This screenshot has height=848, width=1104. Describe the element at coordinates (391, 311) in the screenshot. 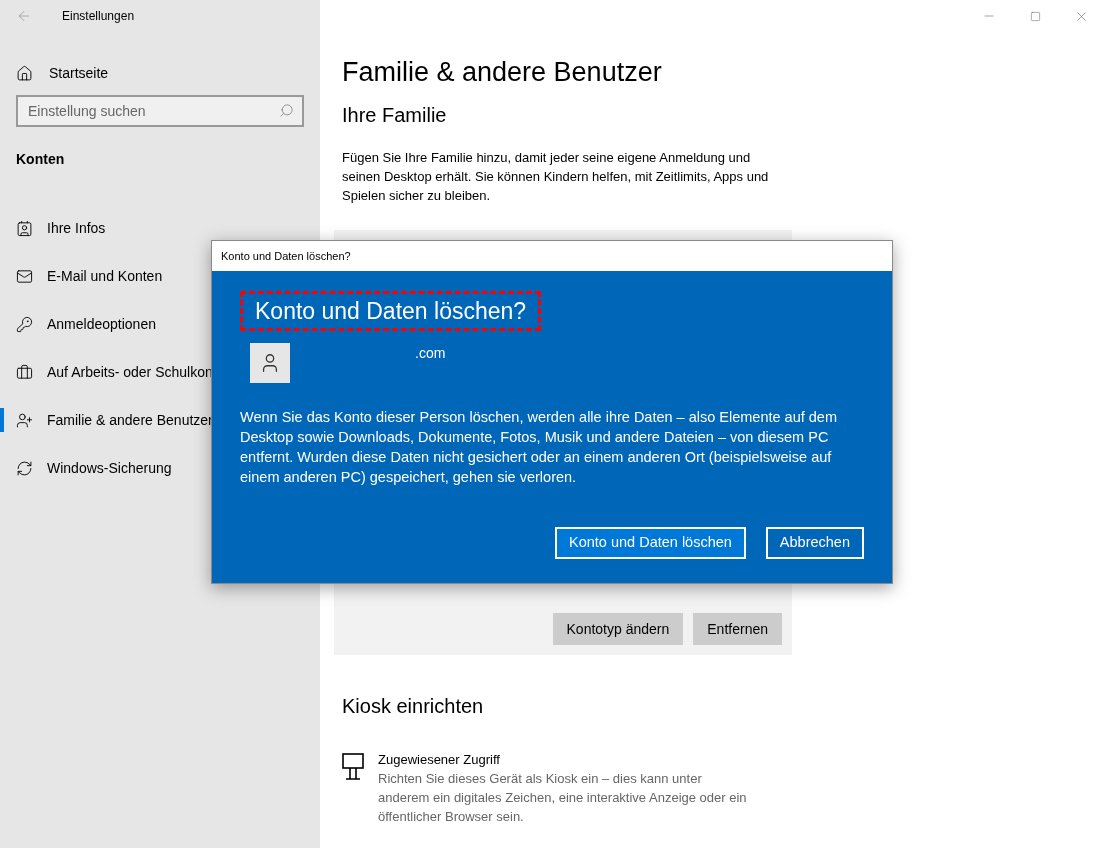

I see `dialog-heading: Konto und Daten löschen?` at that location.